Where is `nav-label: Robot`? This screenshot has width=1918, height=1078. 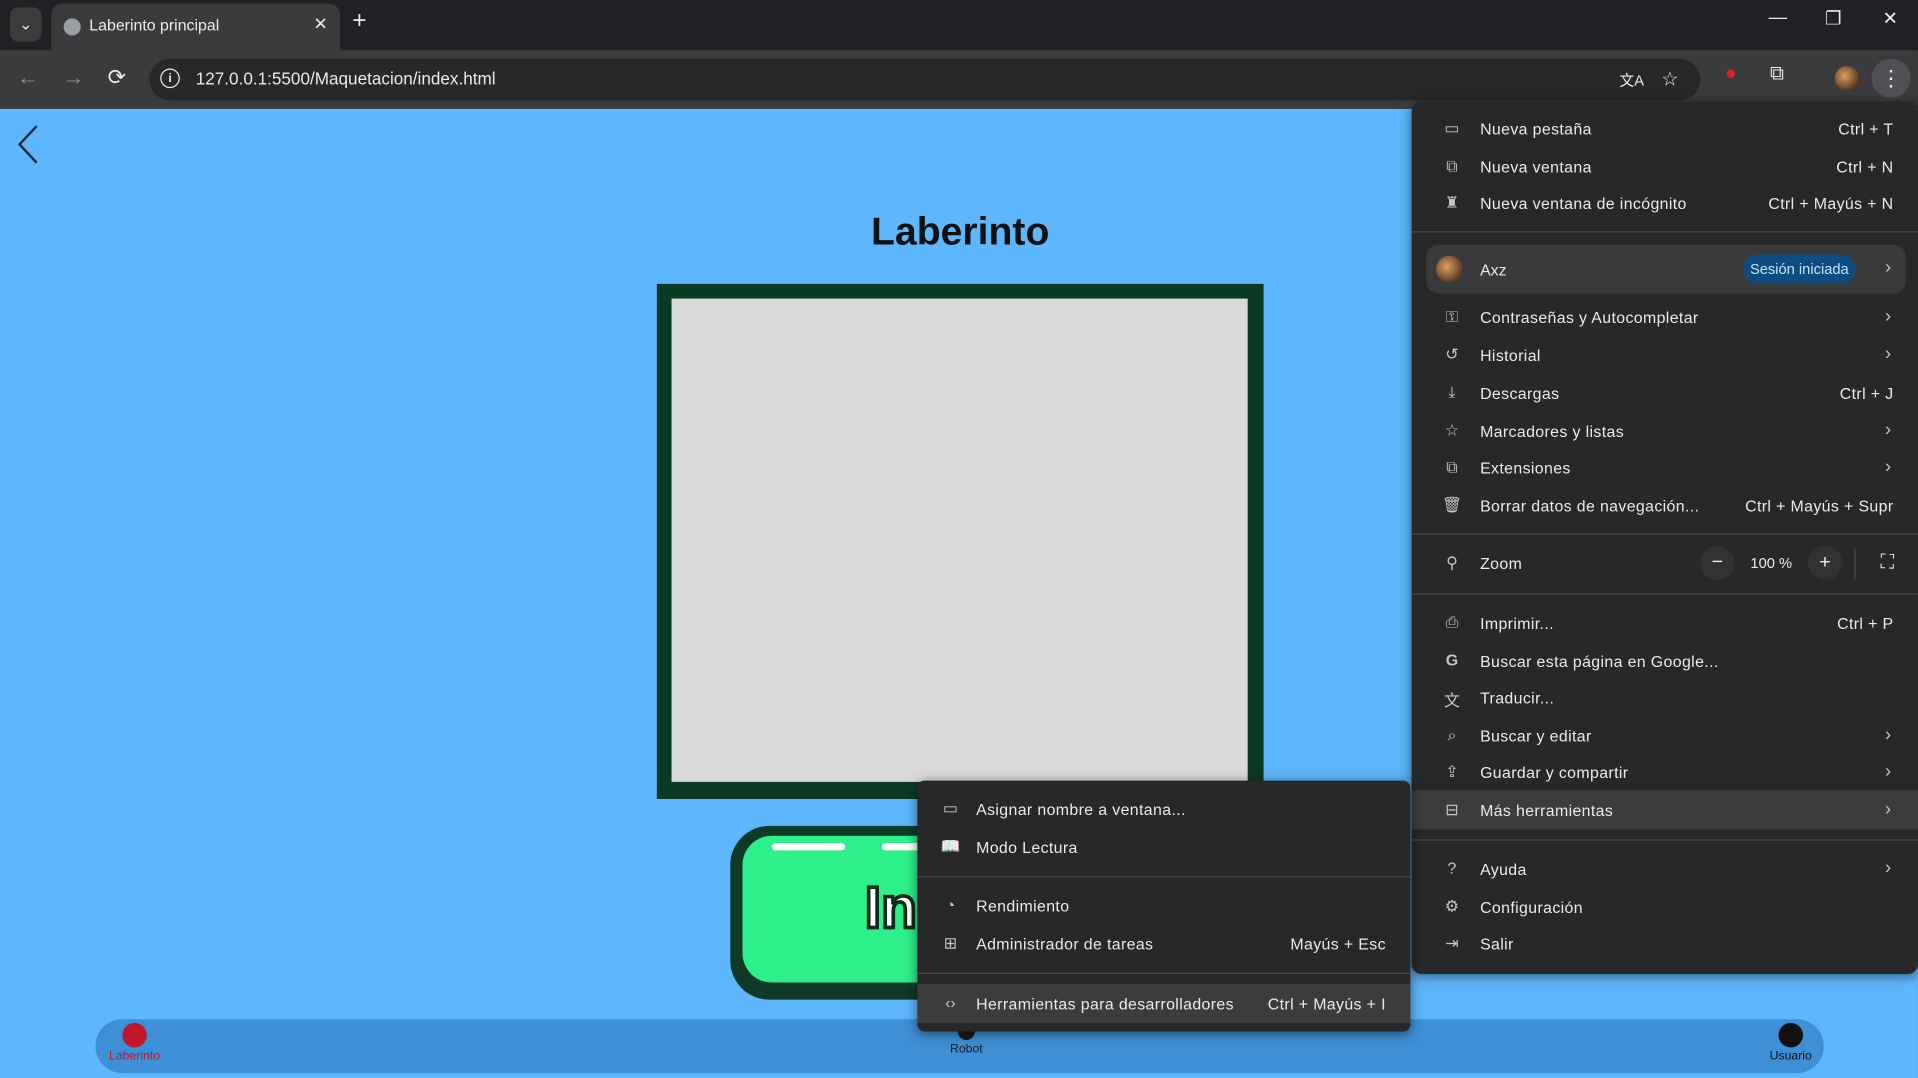
nav-label: Robot is located at coordinates (966, 1049).